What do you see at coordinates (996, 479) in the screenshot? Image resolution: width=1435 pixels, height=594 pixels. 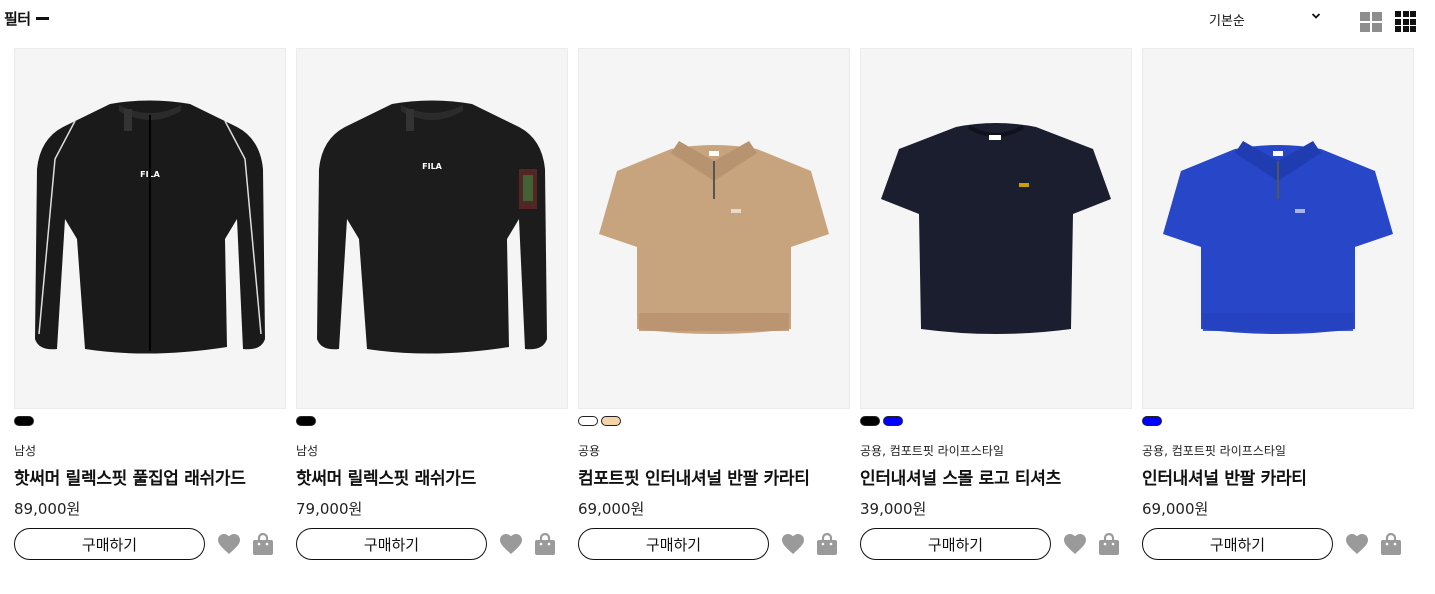 I see `product-name: 인터내셔널 스몰 로고 티셔츠` at bounding box center [996, 479].